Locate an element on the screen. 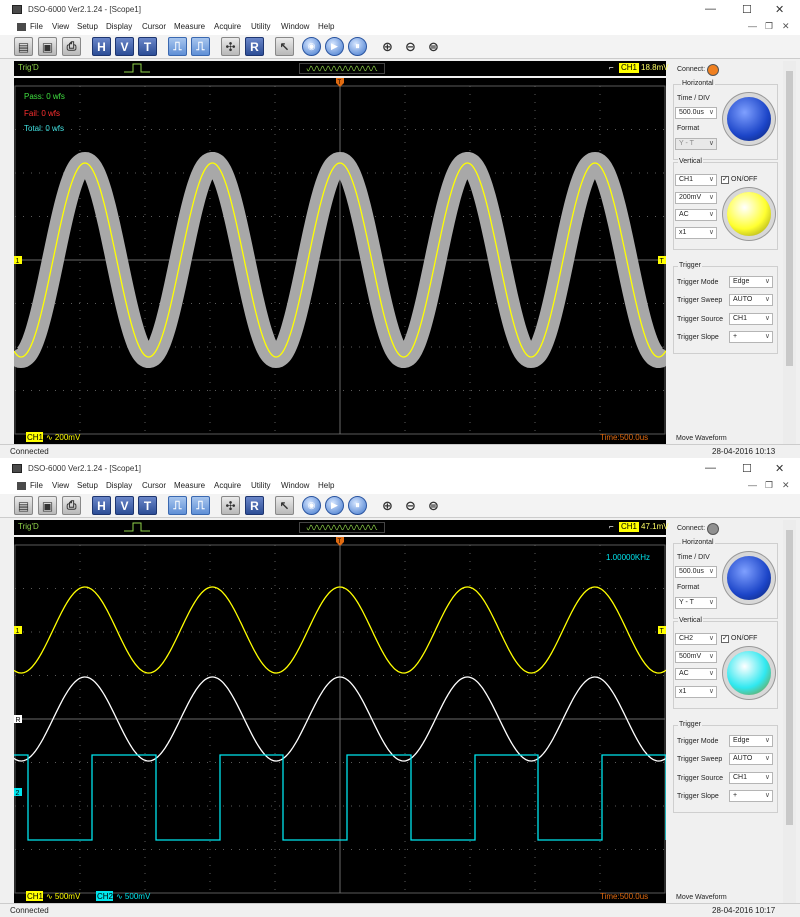 The width and height of the screenshot is (800, 917). trigger-sweep-select: AUTO is located at coordinates (751, 759).